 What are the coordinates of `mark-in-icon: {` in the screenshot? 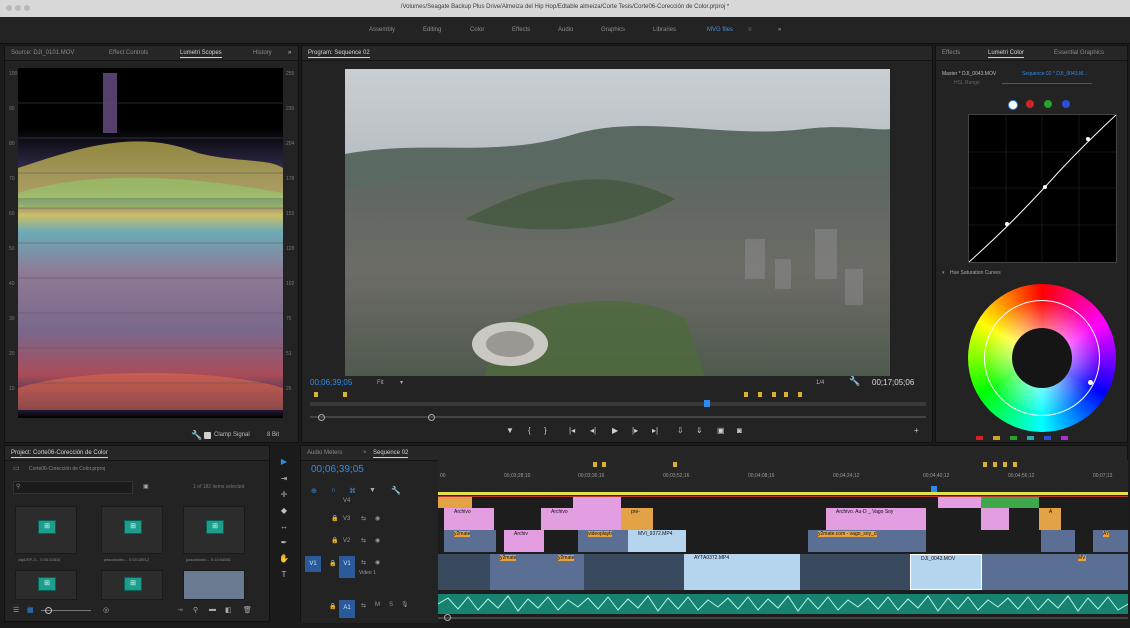 It's located at (529, 430).